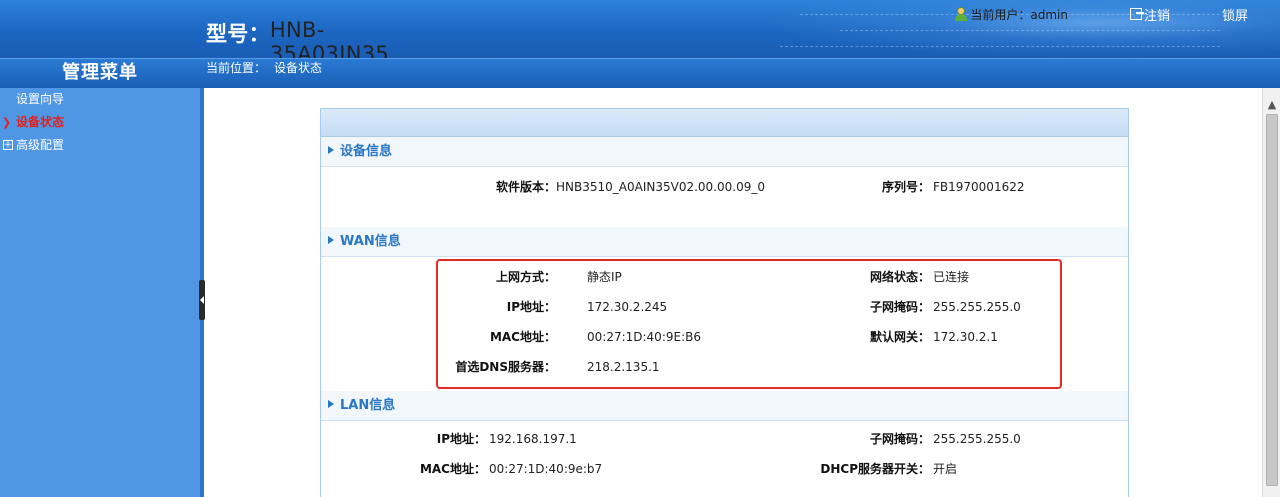  What do you see at coordinates (979, 187) in the screenshot?
I see `serial-value: FB1970001622` at bounding box center [979, 187].